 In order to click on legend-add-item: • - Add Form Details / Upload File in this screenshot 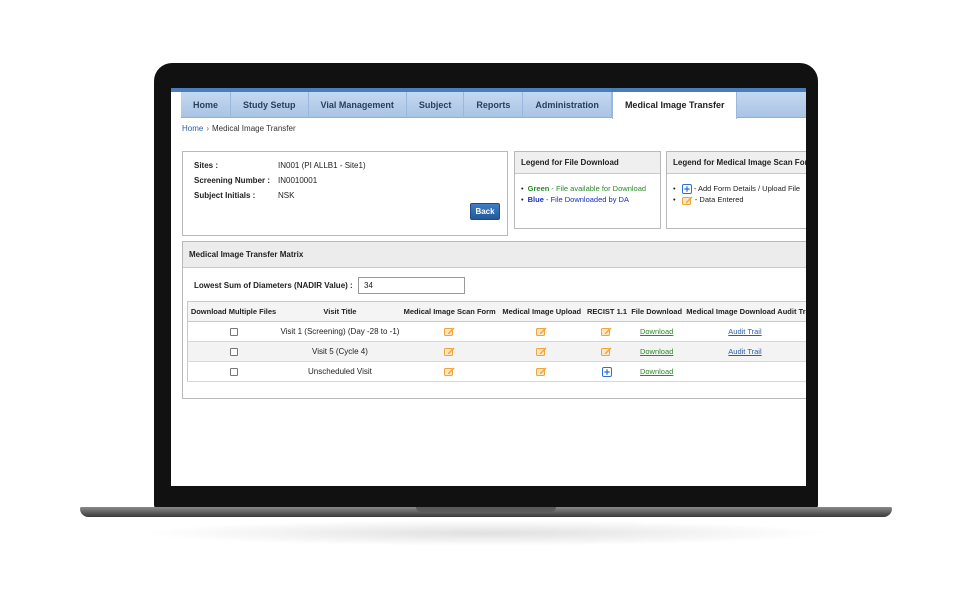, I will do `click(737, 189)`.